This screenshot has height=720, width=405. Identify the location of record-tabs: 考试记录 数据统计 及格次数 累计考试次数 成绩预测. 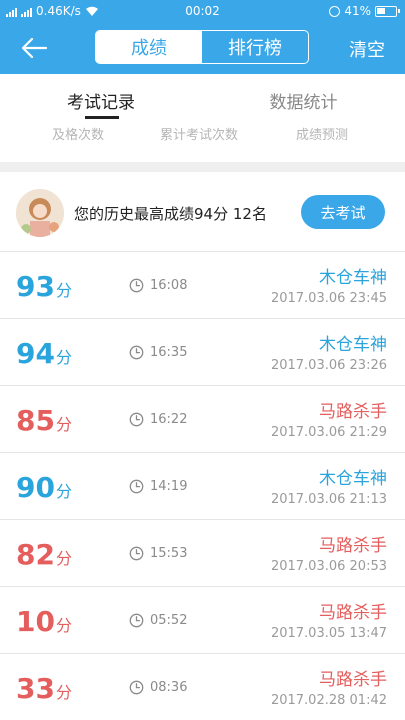
(202, 118).